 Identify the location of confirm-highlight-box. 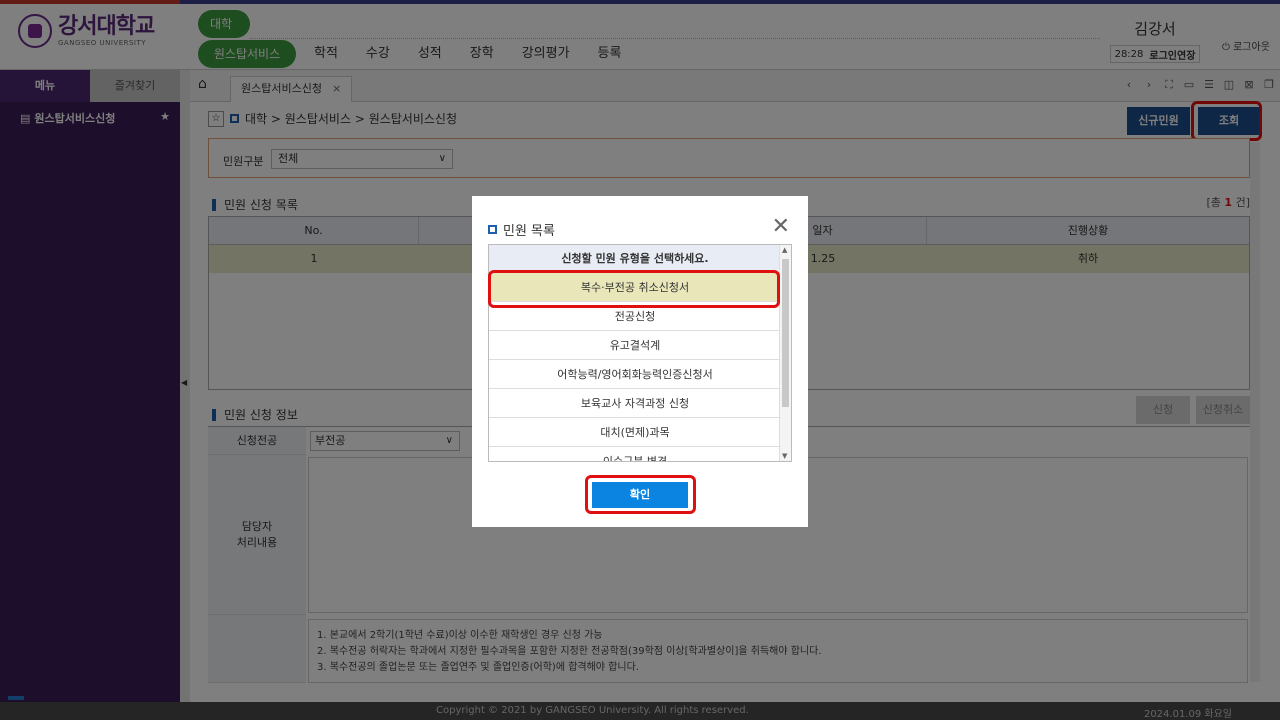
(640, 494).